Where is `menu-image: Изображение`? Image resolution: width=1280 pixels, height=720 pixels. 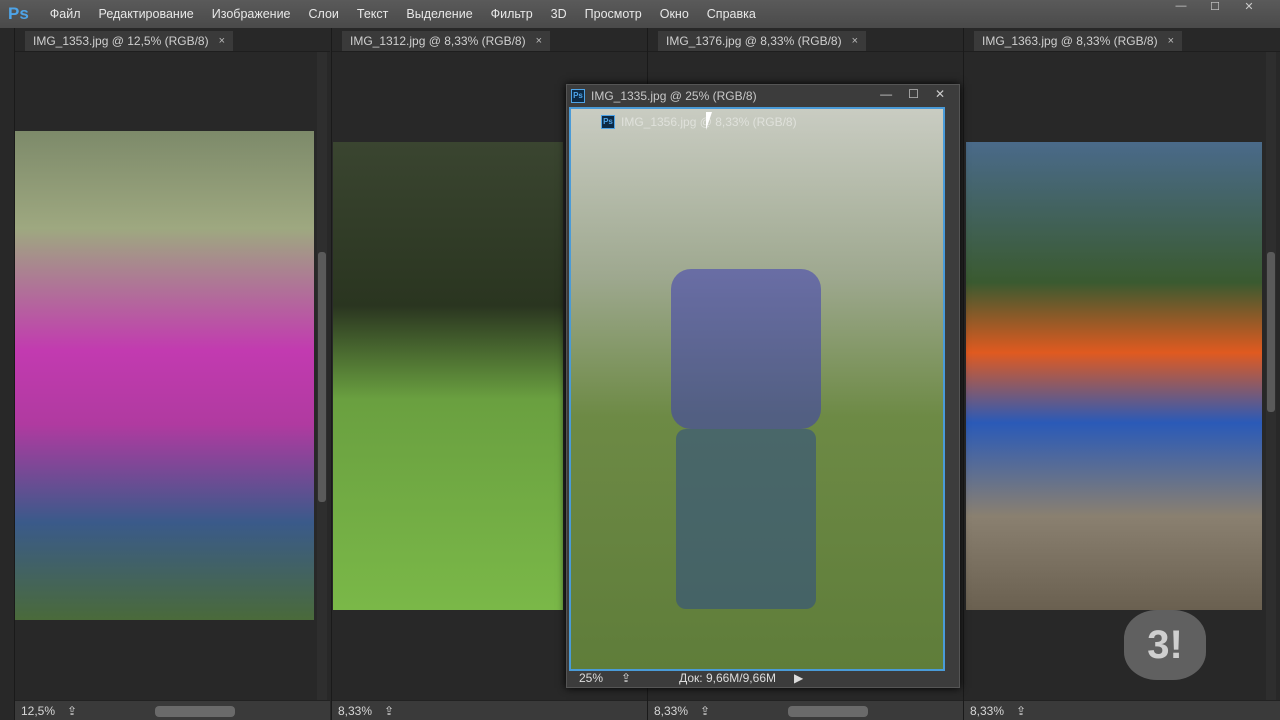
menu-image: Изображение is located at coordinates (251, 14).